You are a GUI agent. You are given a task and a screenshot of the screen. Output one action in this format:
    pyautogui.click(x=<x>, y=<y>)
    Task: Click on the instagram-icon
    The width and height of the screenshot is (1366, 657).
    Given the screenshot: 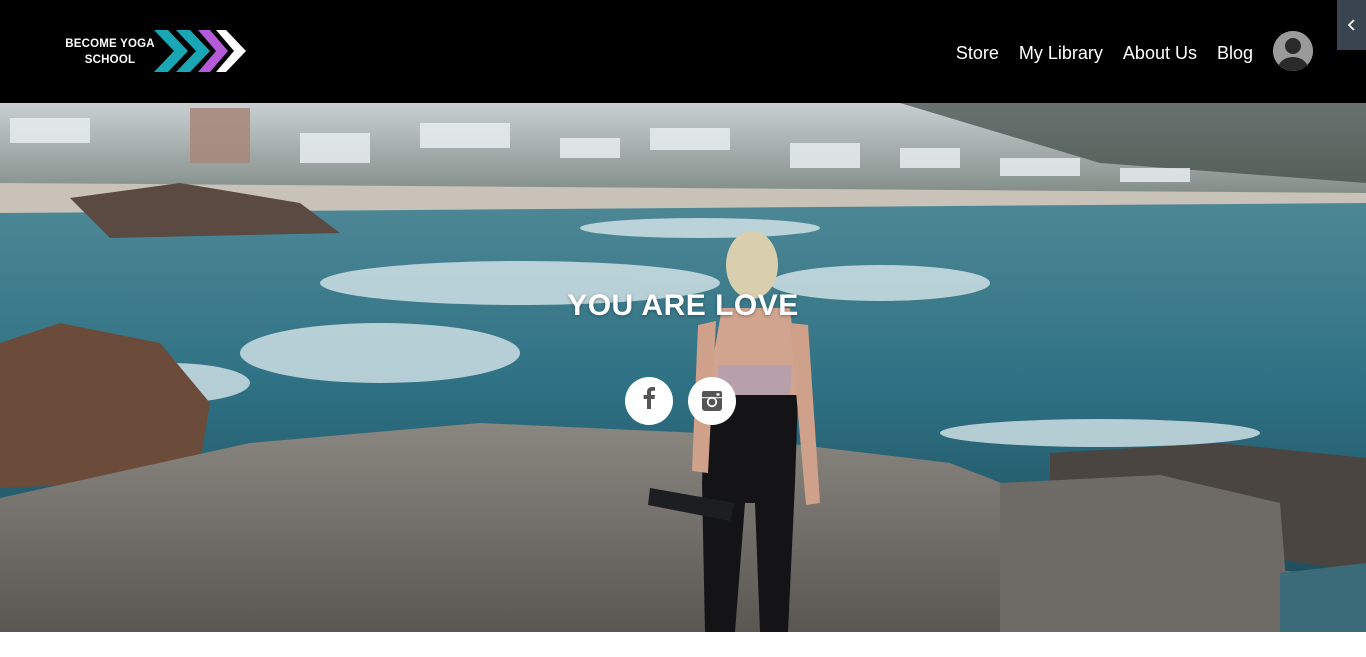 What is the action you would take?
    pyautogui.click(x=712, y=401)
    